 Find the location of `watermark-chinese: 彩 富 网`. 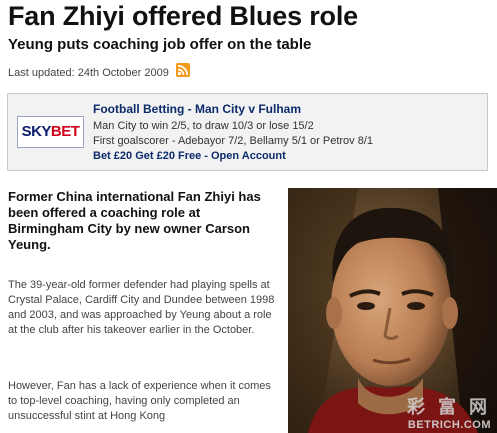

watermark-chinese: 彩 富 网 is located at coordinates (448, 407).